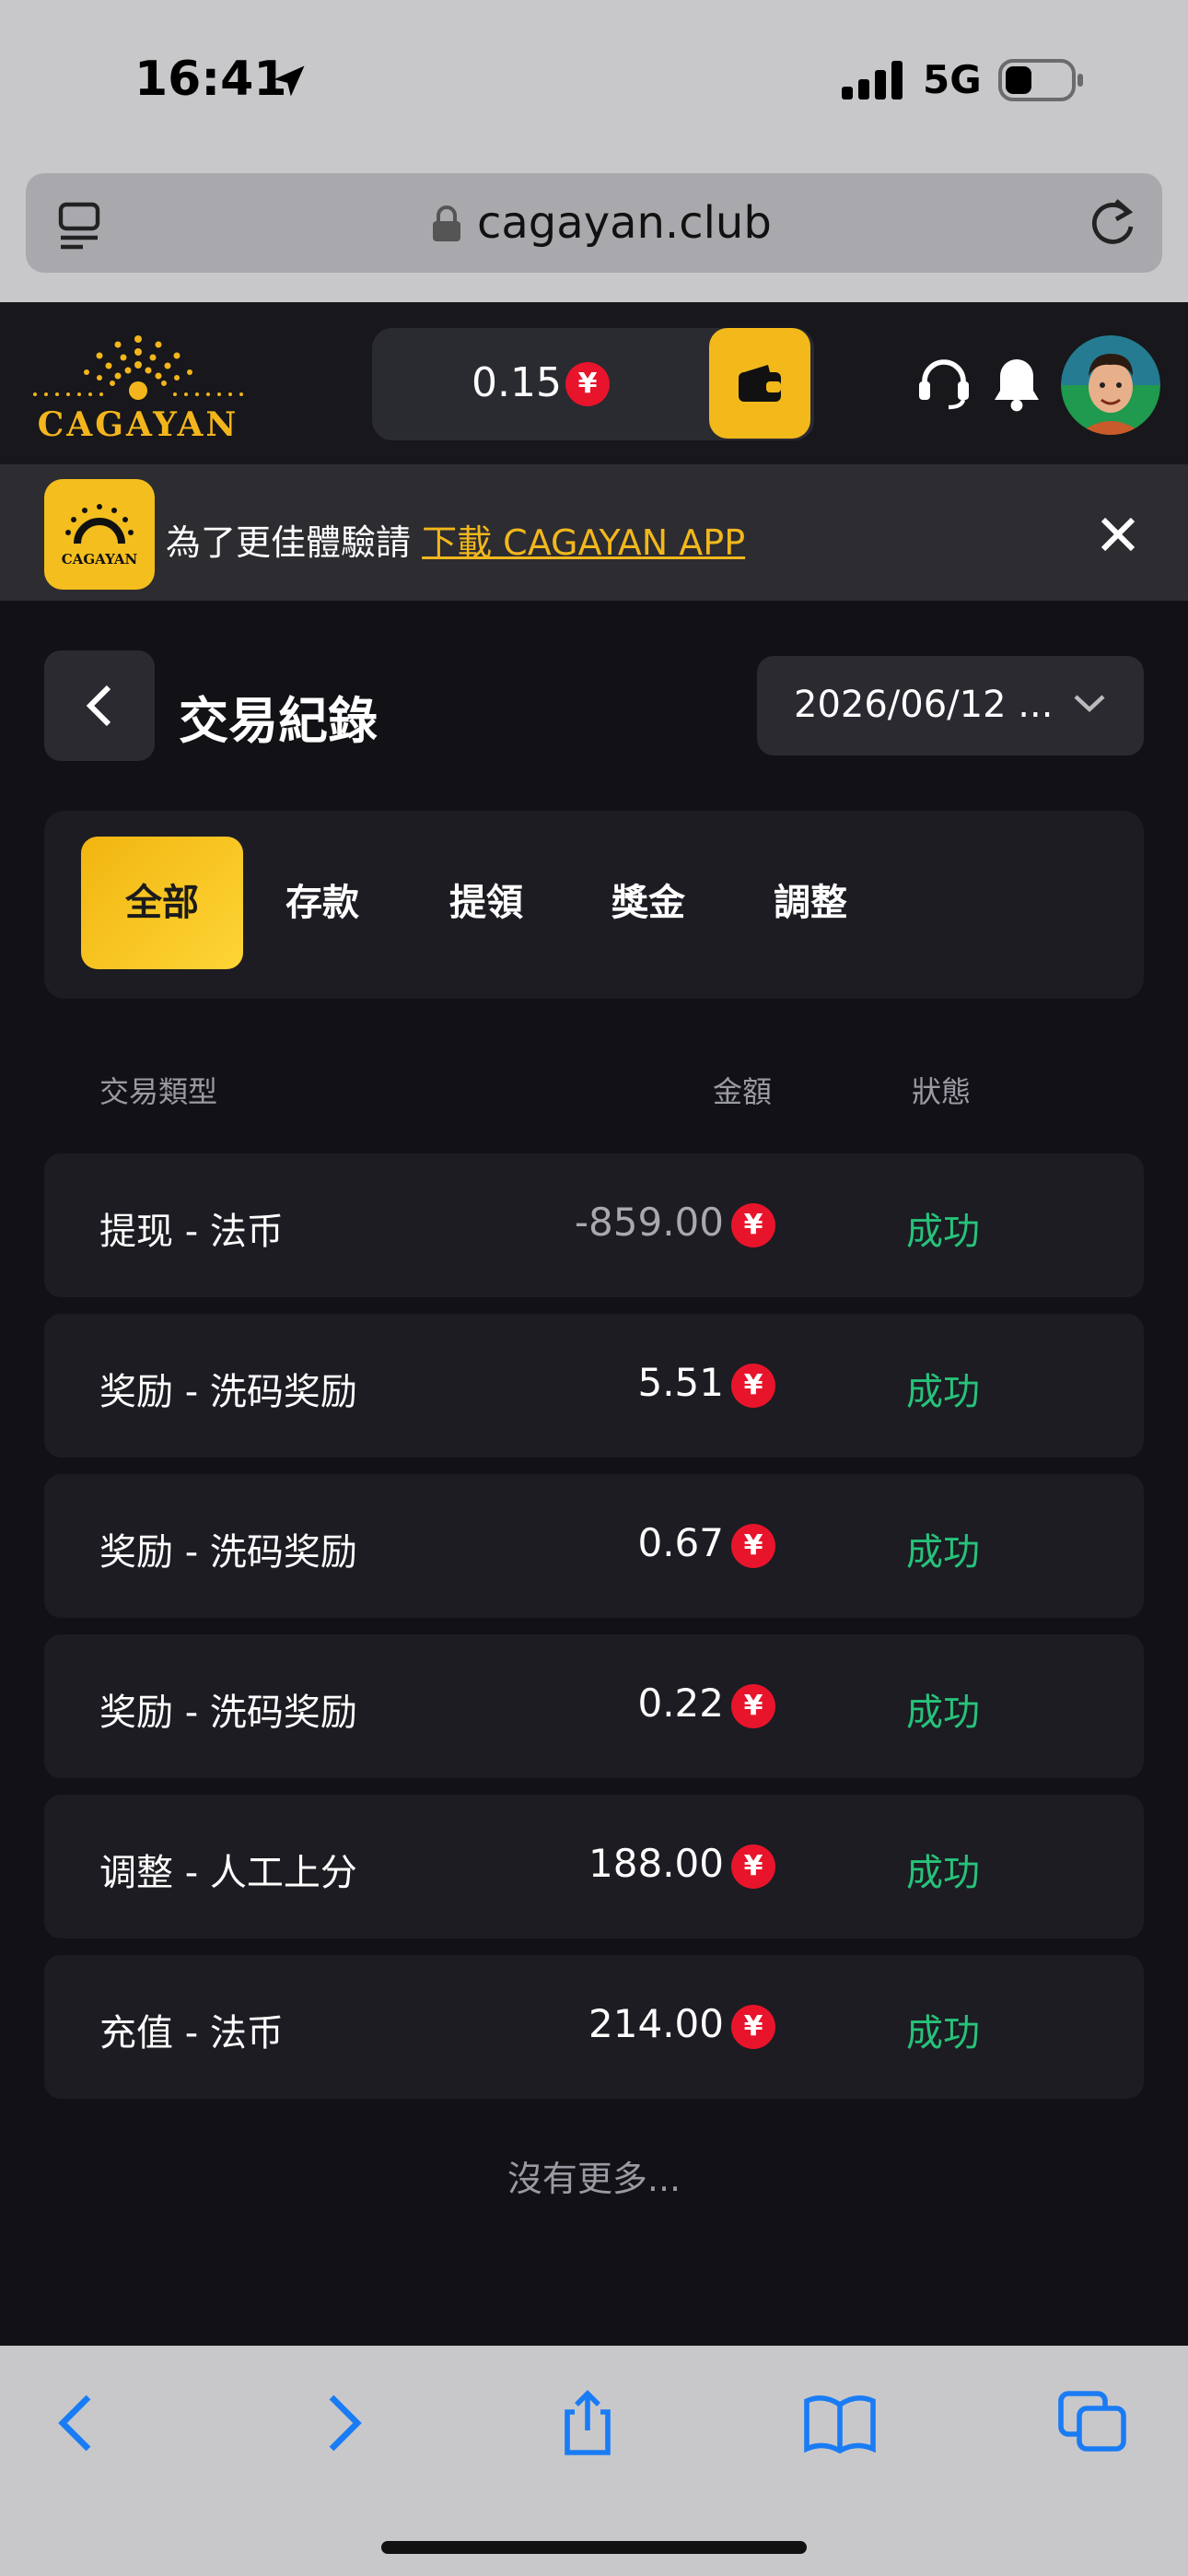  I want to click on location-arrow-icon, so click(289, 81).